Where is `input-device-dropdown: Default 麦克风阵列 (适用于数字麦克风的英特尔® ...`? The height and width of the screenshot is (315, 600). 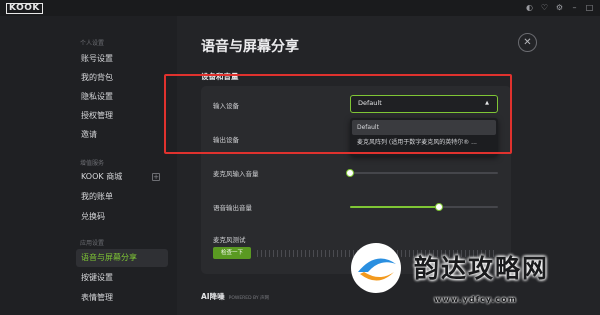
input-device-dropdown: Default 麦克风阵列 (适用于数字麦克风的英特尔® ... is located at coordinates (424, 137).